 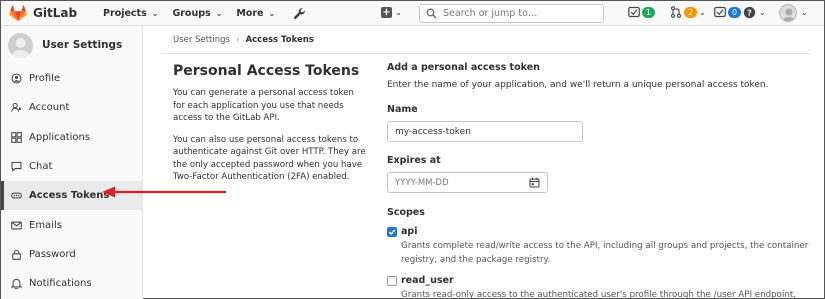 I want to click on search-box, so click(x=511, y=13).